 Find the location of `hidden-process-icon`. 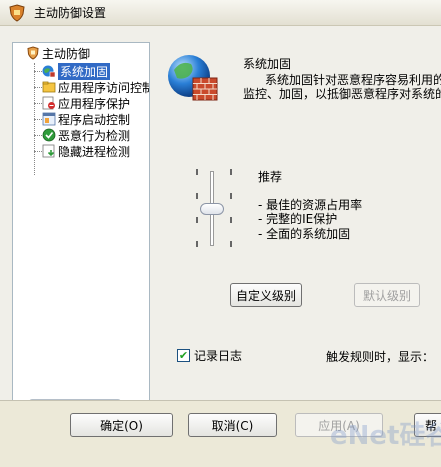

hidden-process-icon is located at coordinates (49, 151).